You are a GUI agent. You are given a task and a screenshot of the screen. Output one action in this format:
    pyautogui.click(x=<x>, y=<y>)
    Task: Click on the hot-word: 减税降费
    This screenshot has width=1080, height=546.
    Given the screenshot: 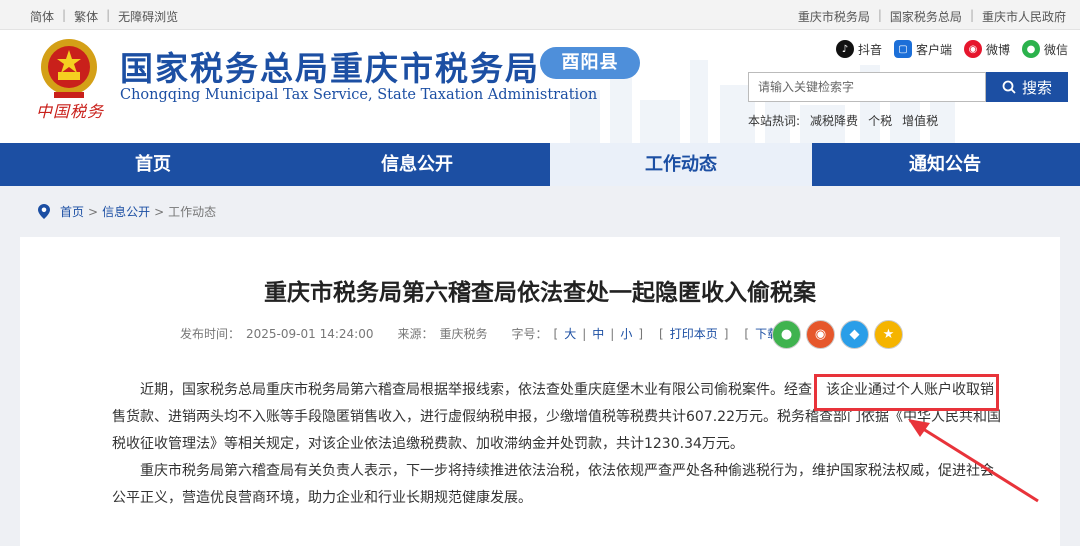 What is the action you would take?
    pyautogui.click(x=834, y=120)
    